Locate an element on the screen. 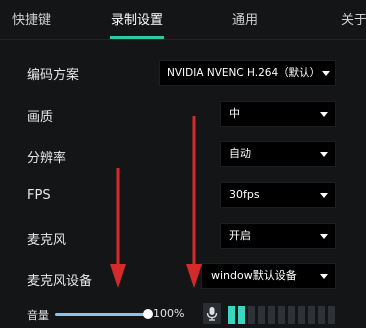  mic-value: 开启 is located at coordinates (240, 235).